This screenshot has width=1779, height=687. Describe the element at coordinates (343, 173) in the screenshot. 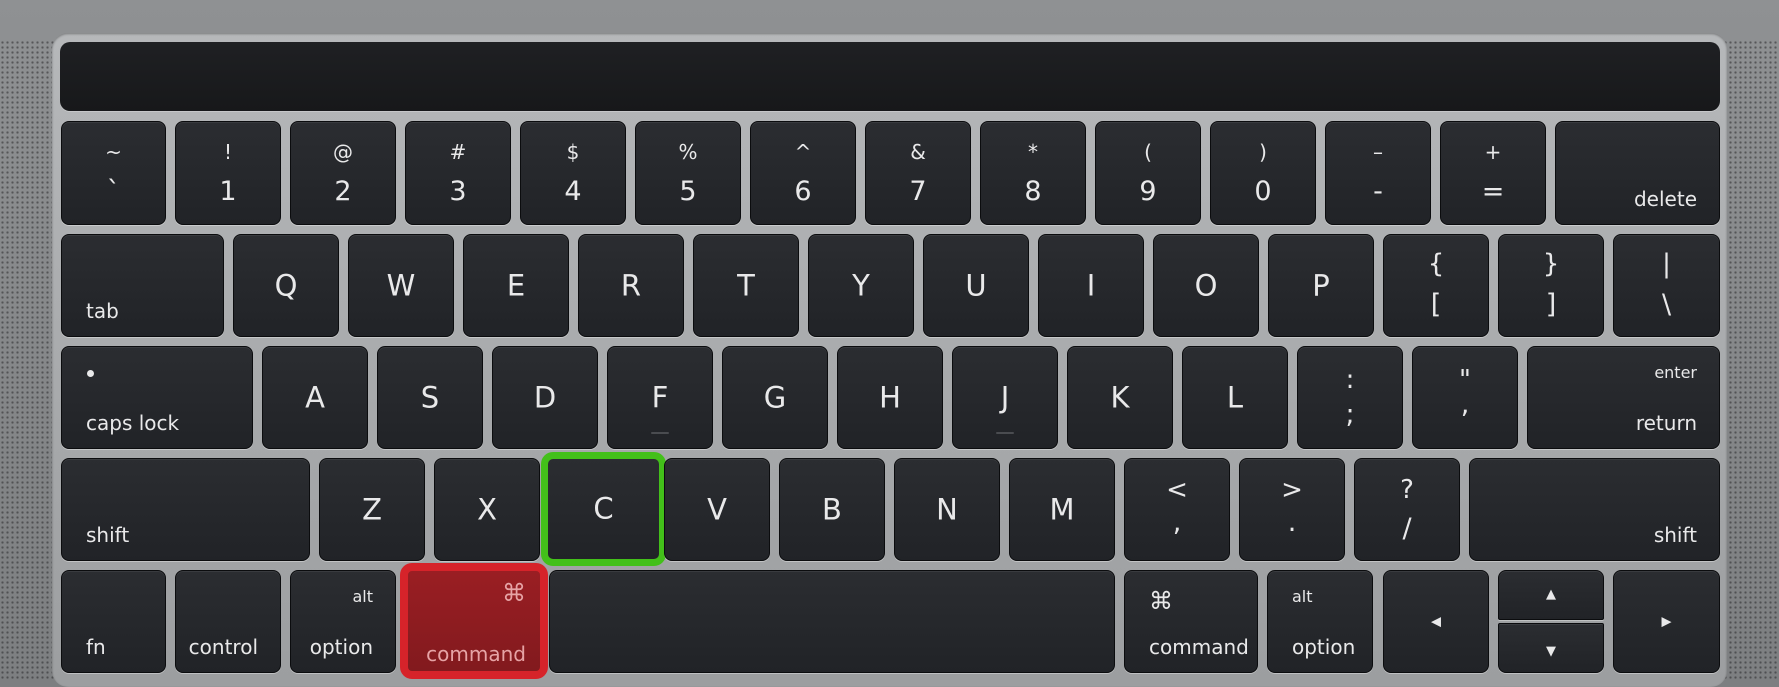

I see `key-2: @ 2` at that location.